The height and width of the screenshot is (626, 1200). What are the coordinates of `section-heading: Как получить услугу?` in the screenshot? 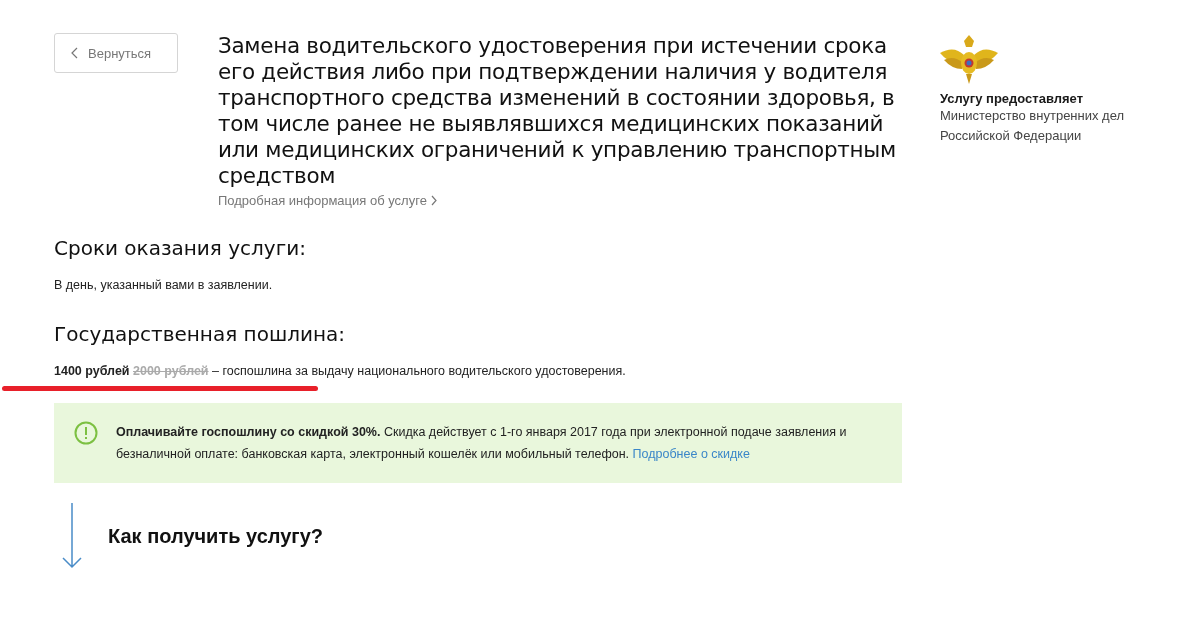 It's located at (216, 536).